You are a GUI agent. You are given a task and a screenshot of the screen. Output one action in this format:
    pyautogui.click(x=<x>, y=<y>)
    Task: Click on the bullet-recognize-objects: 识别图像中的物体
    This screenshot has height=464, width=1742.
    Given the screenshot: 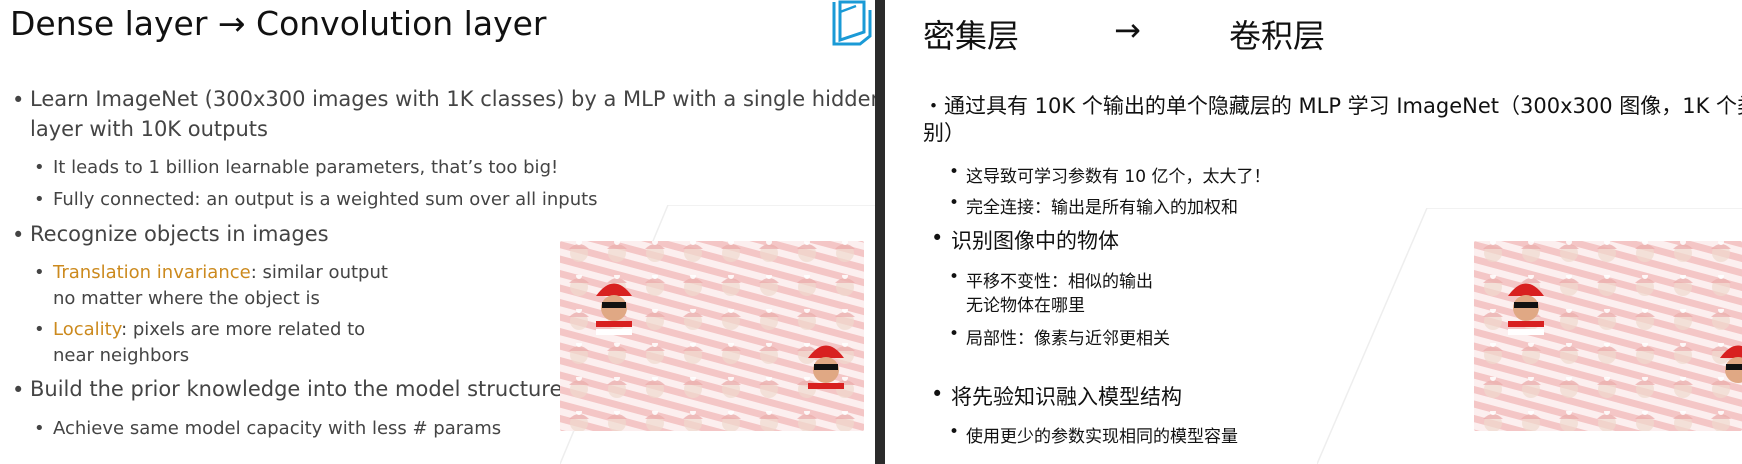 What is the action you would take?
    pyautogui.click(x=1035, y=241)
    